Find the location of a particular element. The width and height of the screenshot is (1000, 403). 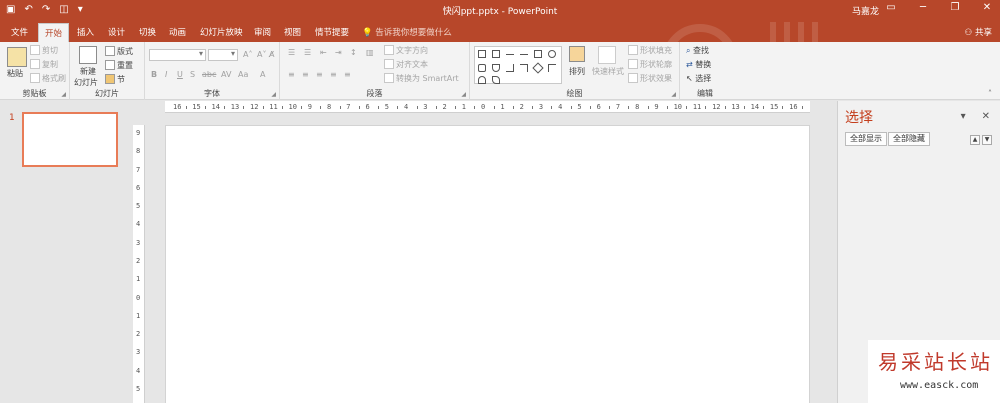

tab-file: 文件 is located at coordinates (19, 32).